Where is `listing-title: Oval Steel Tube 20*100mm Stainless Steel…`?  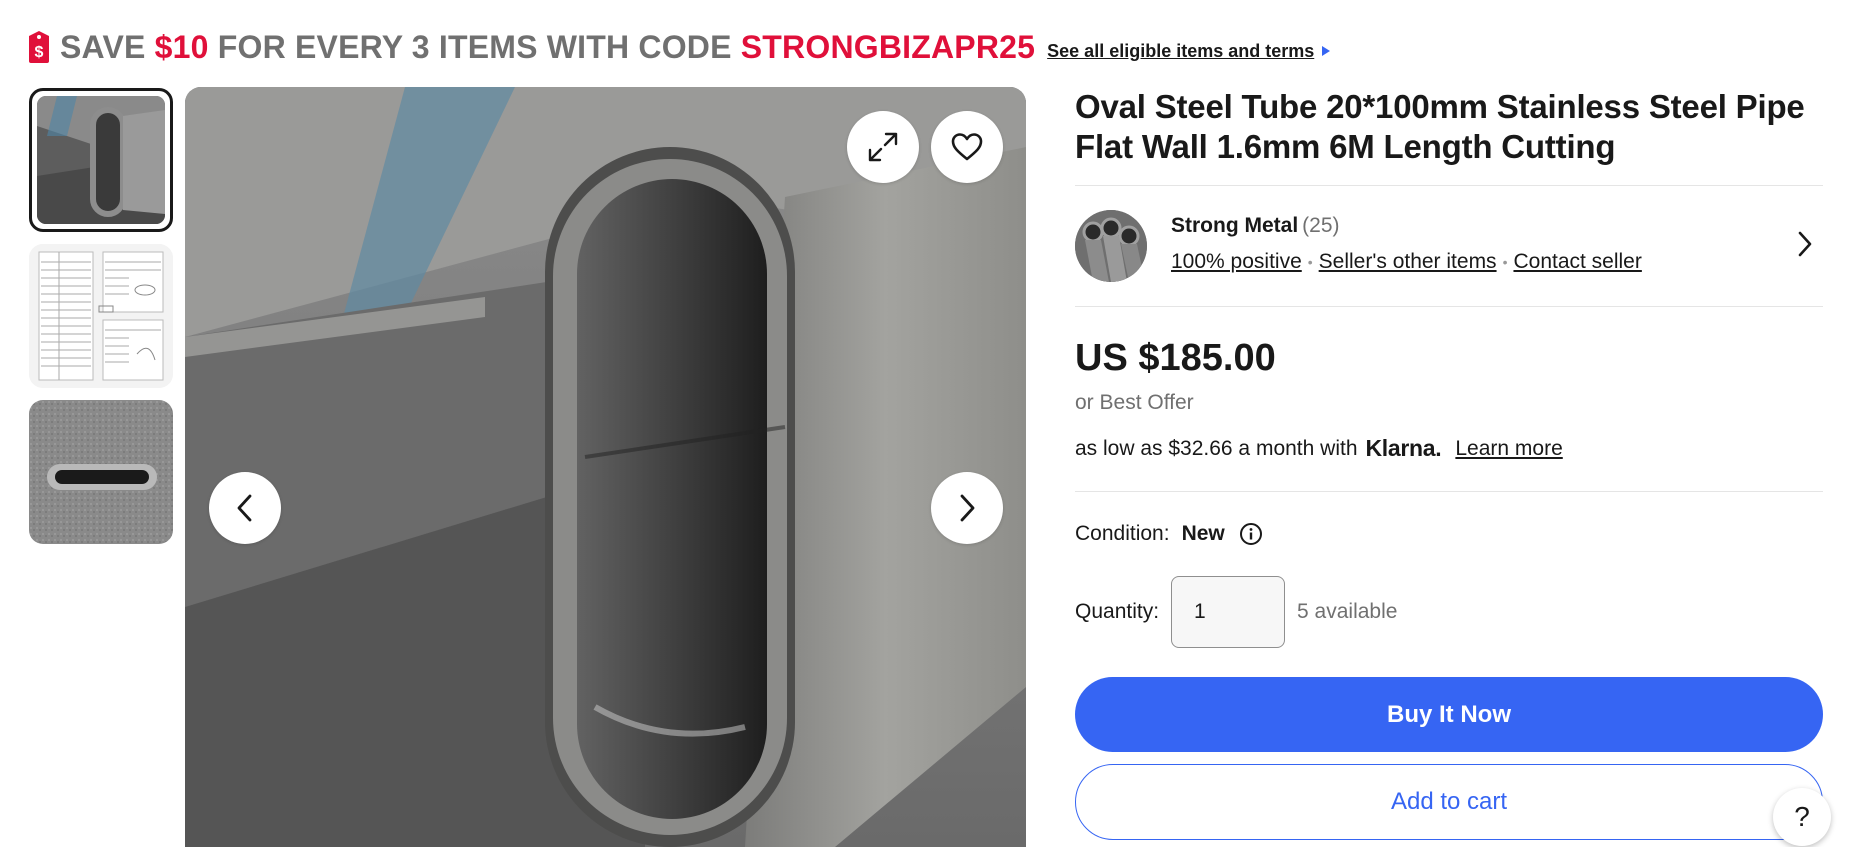 listing-title: Oval Steel Tube 20*100mm Stainless Steel… is located at coordinates (1440, 126).